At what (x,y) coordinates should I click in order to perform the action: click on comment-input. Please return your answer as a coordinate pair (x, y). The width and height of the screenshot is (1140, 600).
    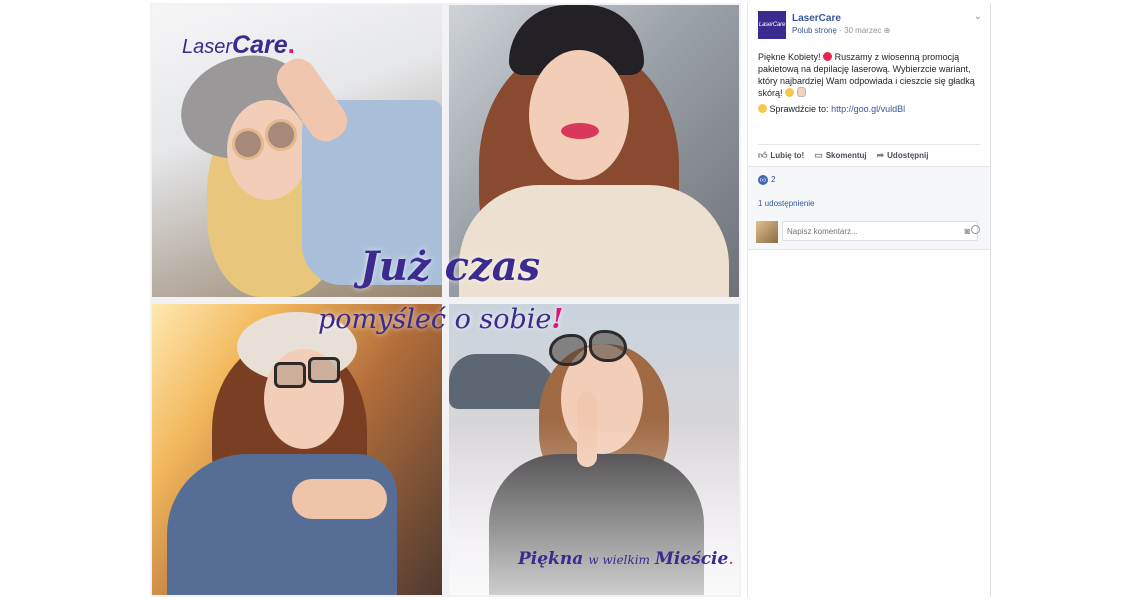
    Looking at the image, I should click on (880, 231).